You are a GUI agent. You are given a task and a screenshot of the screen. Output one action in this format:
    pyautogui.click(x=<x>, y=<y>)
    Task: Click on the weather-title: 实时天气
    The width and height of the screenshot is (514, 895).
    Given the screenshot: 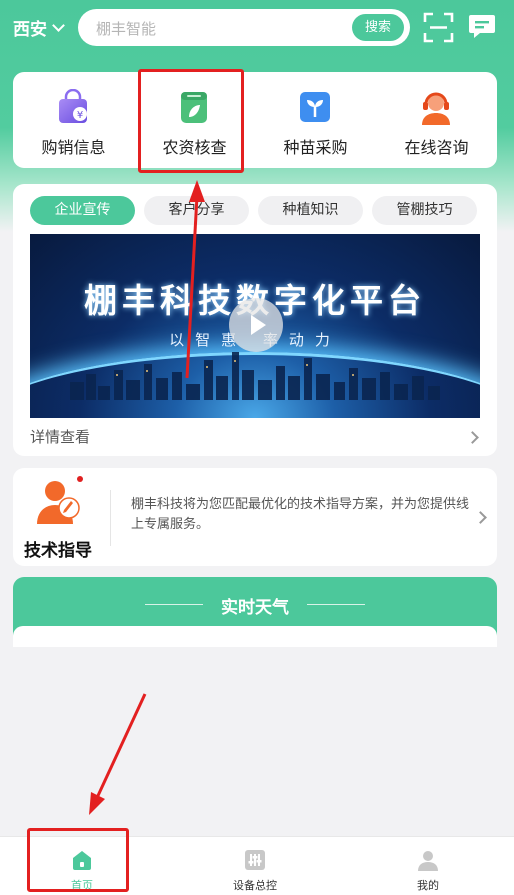 What is the action you would take?
    pyautogui.click(x=255, y=608)
    